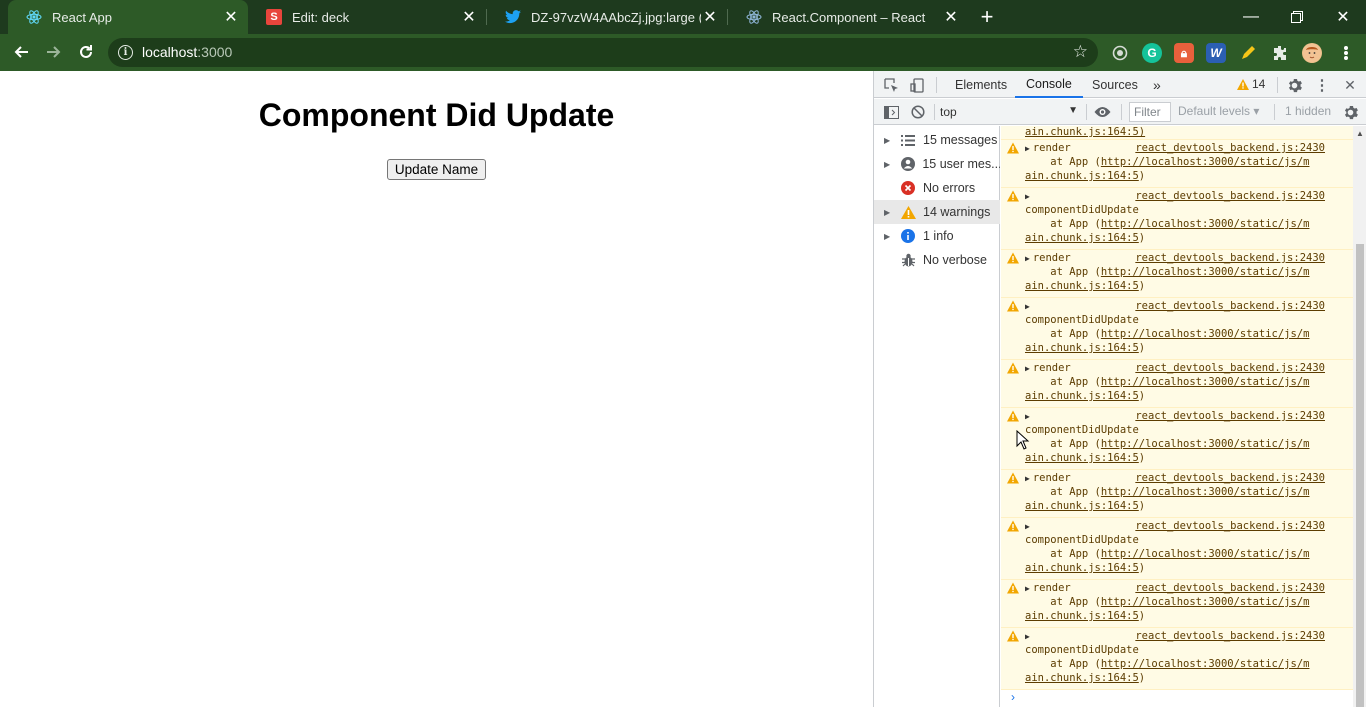  Describe the element at coordinates (891, 112) in the screenshot. I see `sidebar-toggle-icon` at that location.